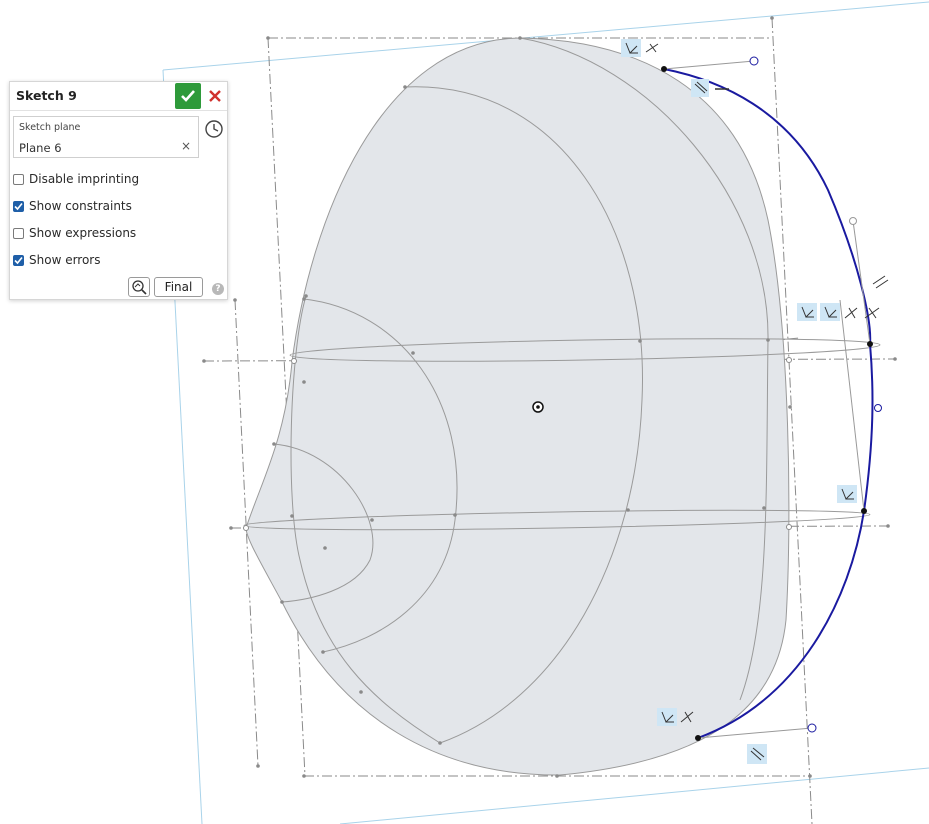 Image resolution: width=929 pixels, height=824 pixels. I want to click on handle-endpoint-gray, so click(853, 221).